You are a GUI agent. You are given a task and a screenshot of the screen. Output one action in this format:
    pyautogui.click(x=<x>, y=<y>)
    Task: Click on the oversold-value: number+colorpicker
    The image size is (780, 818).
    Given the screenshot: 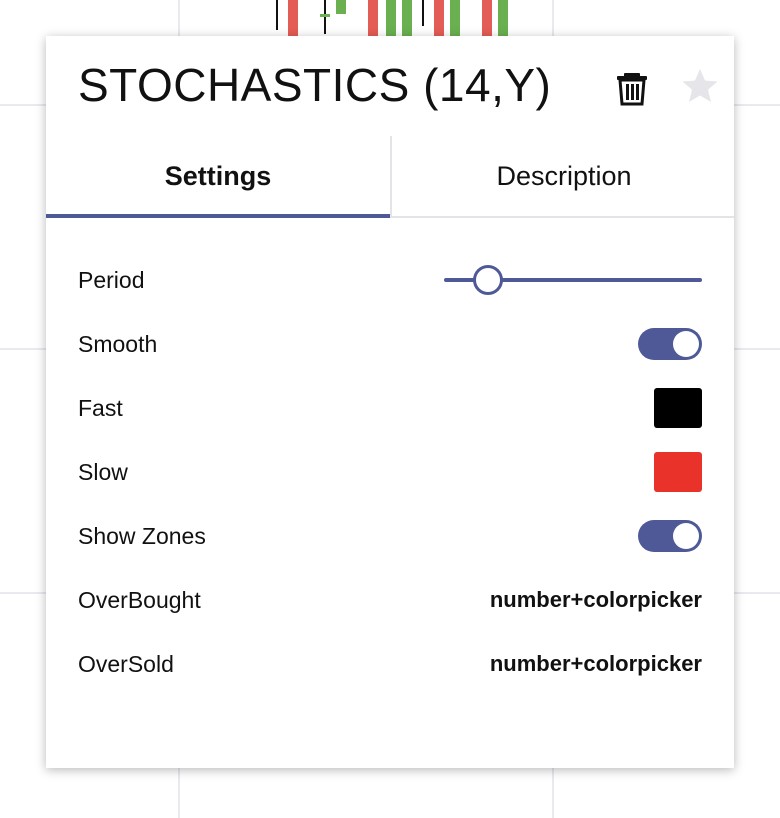 What is the action you would take?
    pyautogui.click(x=596, y=664)
    